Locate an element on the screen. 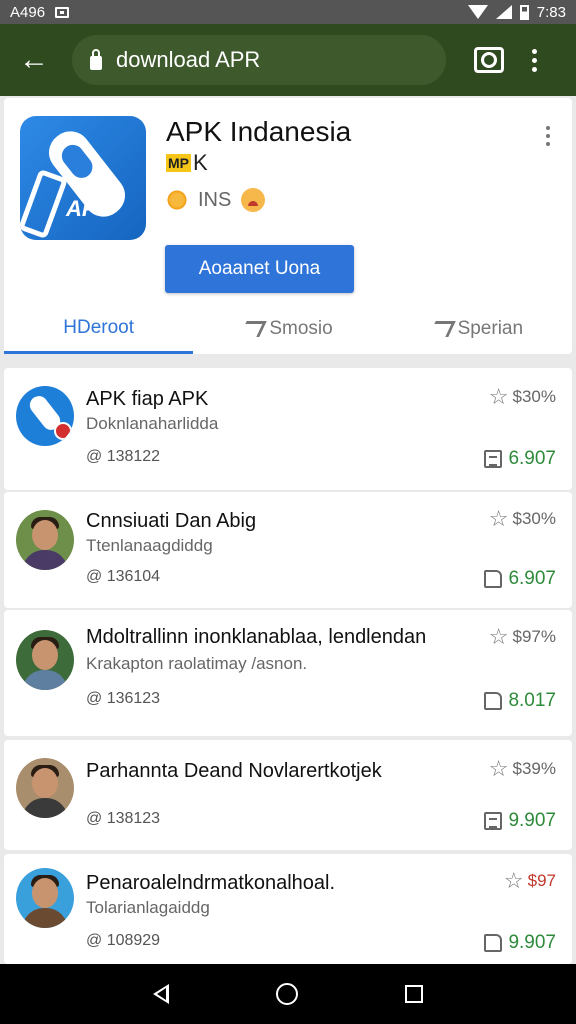 The image size is (576, 1024). app-icon: AP is located at coordinates (83, 178).